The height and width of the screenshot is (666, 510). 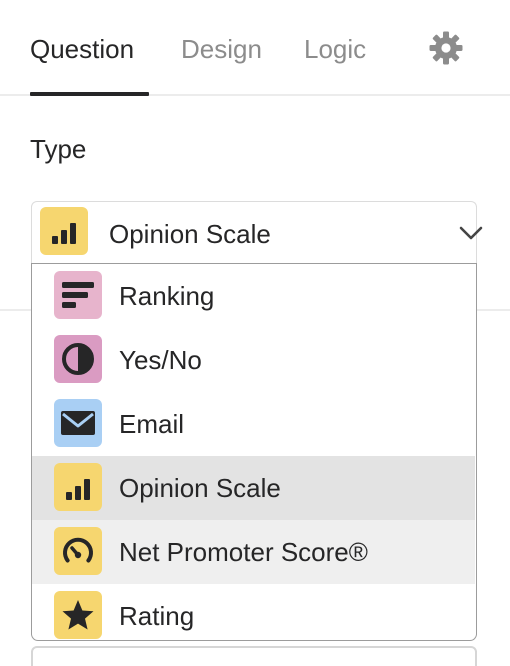 I want to click on star-icon, so click(x=78, y=615).